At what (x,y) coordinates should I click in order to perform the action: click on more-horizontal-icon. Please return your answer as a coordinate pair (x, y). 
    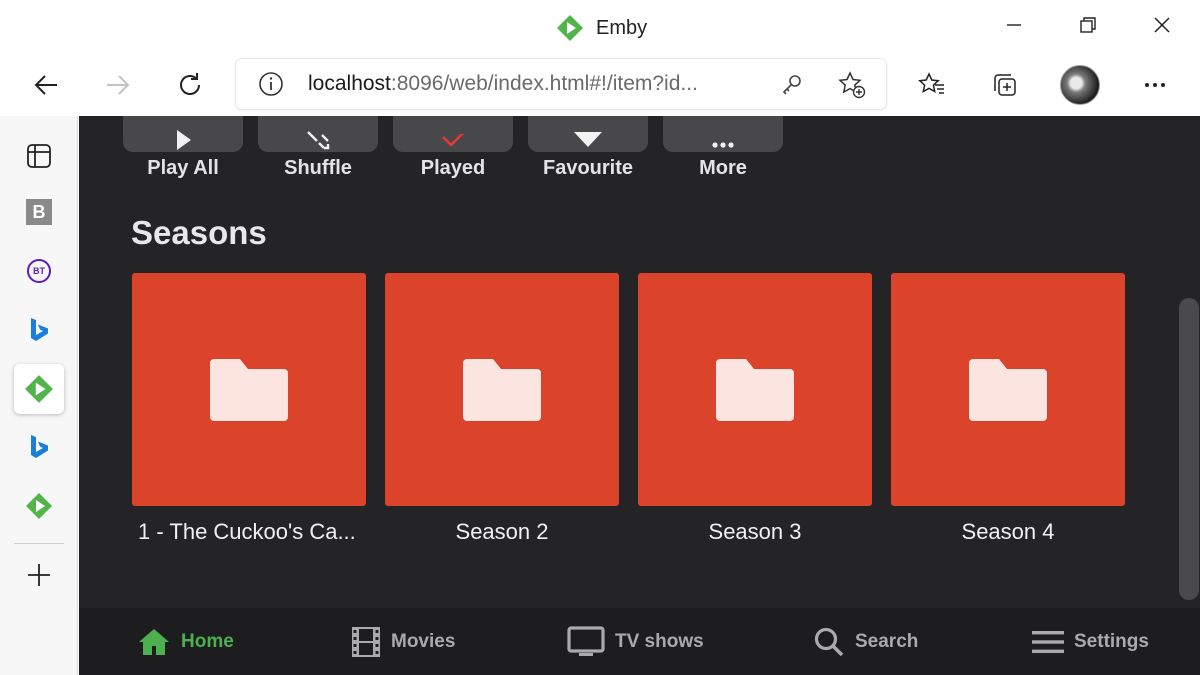
    Looking at the image, I should click on (1155, 85).